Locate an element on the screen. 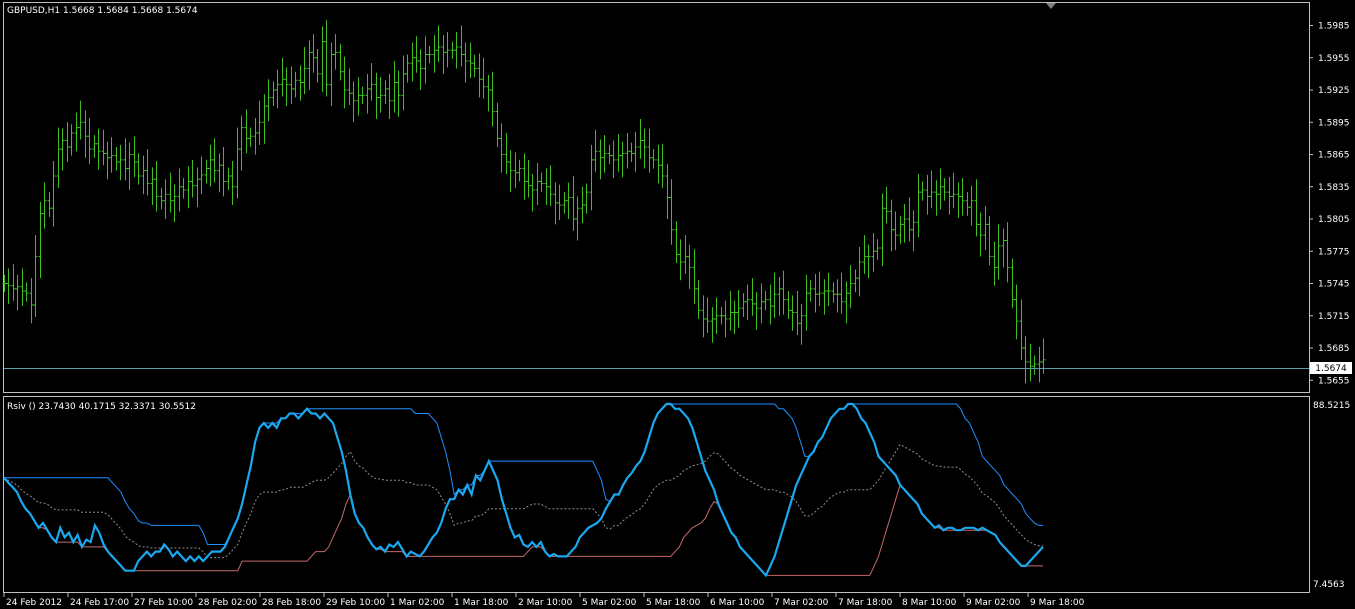  time-label: 7 Mar 18:00 is located at coordinates (865, 603).